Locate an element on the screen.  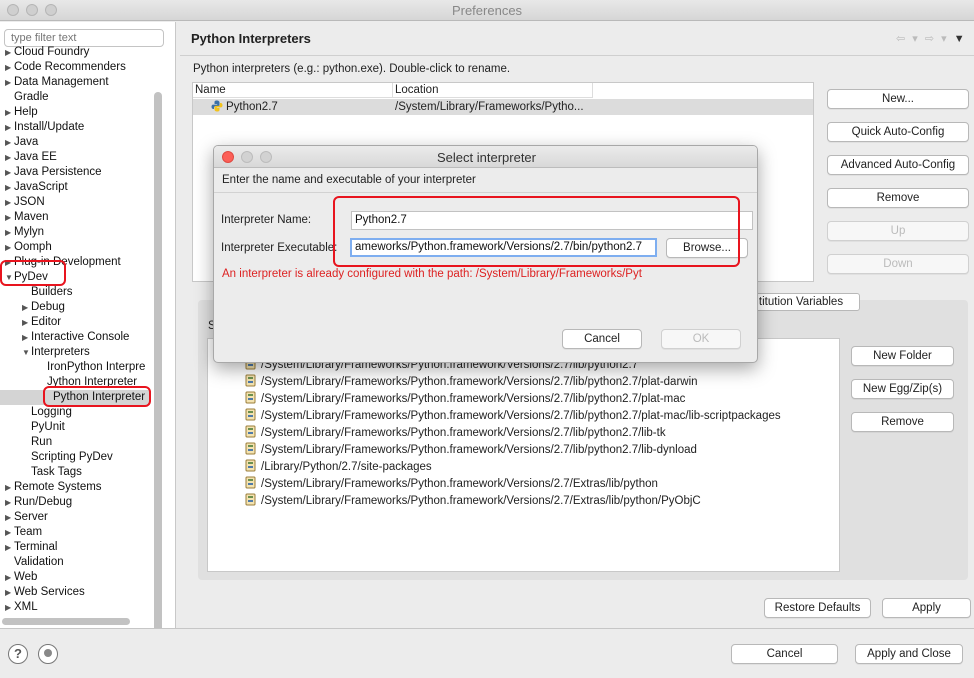
tree-item: ▶ JavaScript is located at coordinates (36, 187).